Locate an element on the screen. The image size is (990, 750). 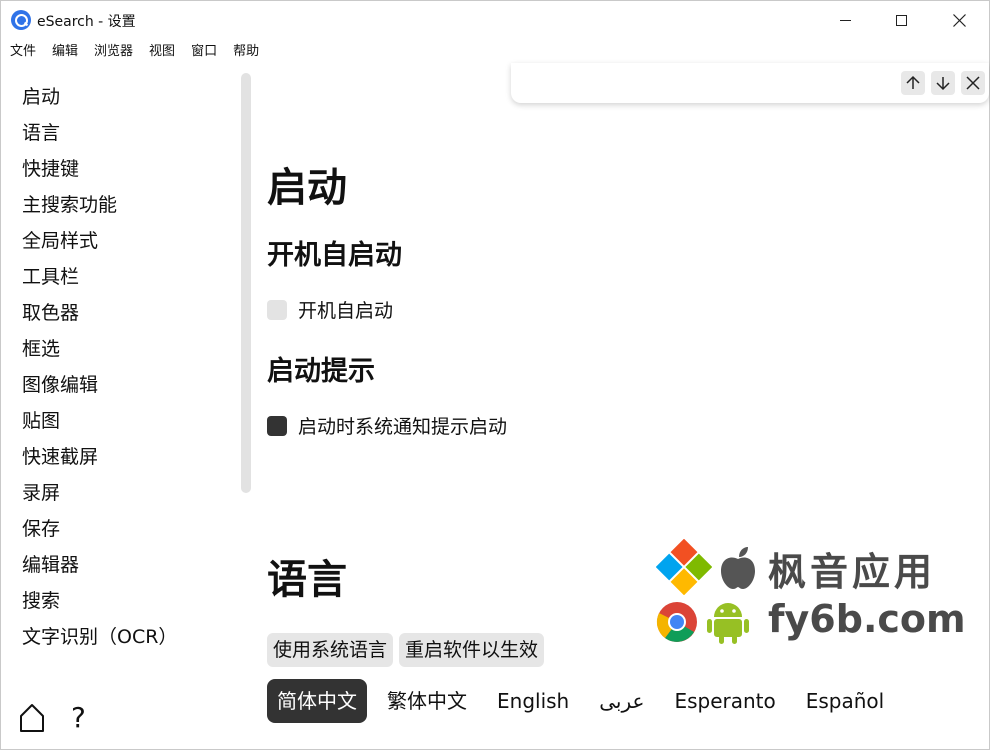
home-icon is located at coordinates (32, 718).